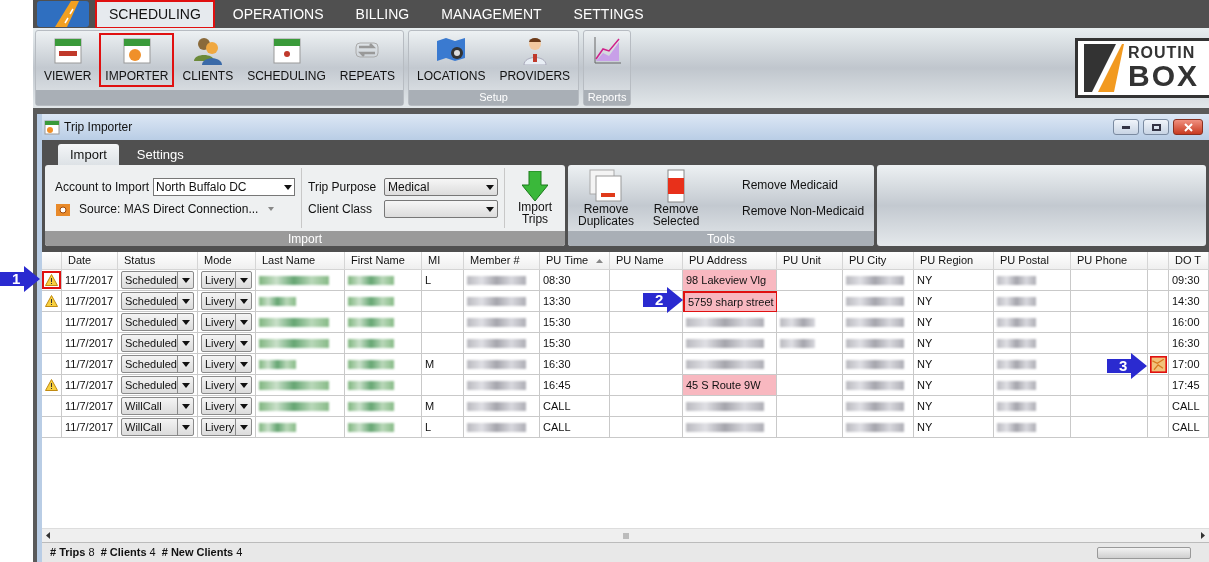 This screenshot has height=562, width=1209. Describe the element at coordinates (1126, 127) in the screenshot. I see `minimize-button` at that location.